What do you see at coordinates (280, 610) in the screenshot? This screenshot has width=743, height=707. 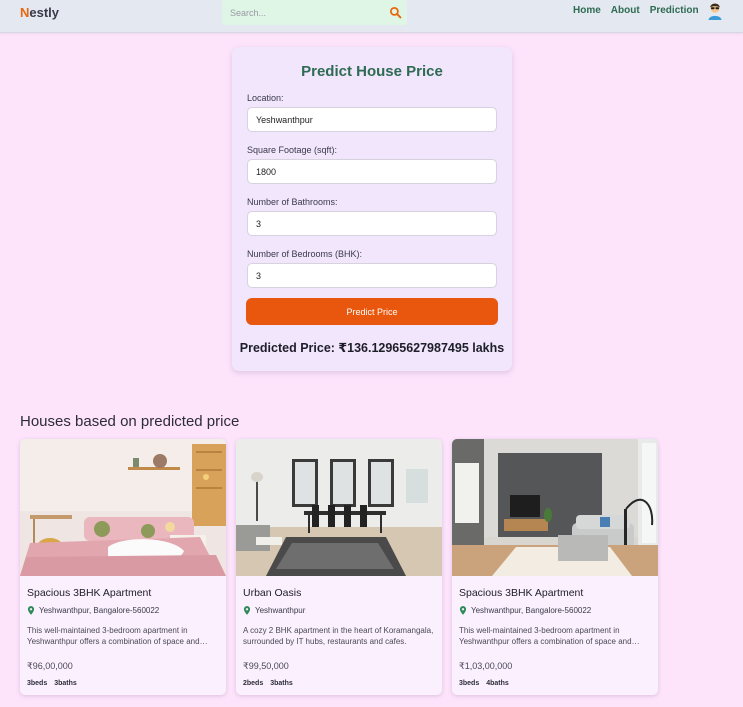 I see `house-location-text: Yeshwanthpur` at bounding box center [280, 610].